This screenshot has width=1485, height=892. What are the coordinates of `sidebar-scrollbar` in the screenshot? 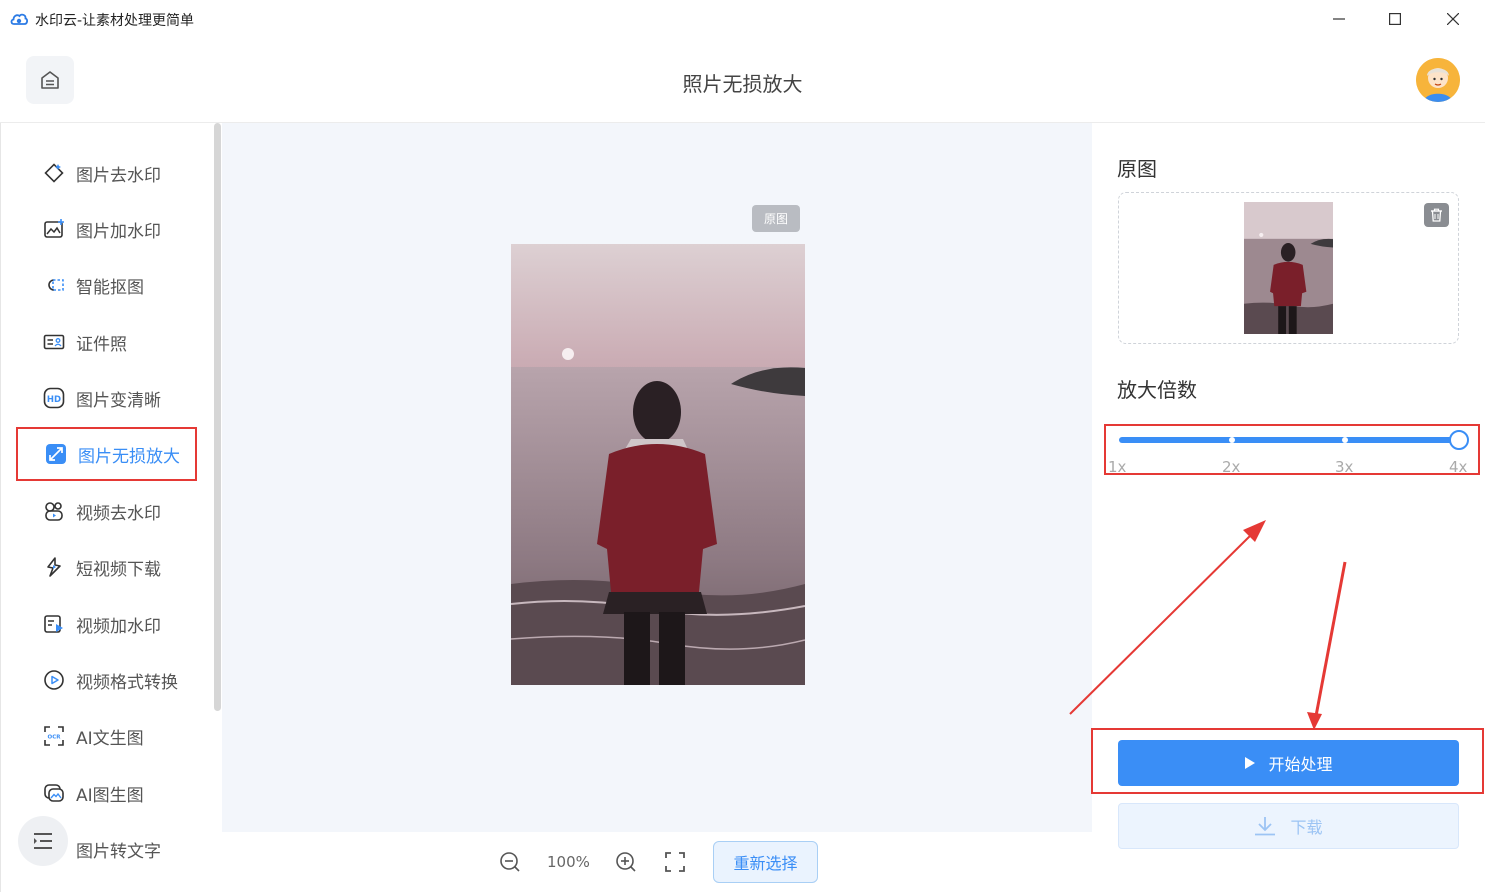 It's located at (217, 417).